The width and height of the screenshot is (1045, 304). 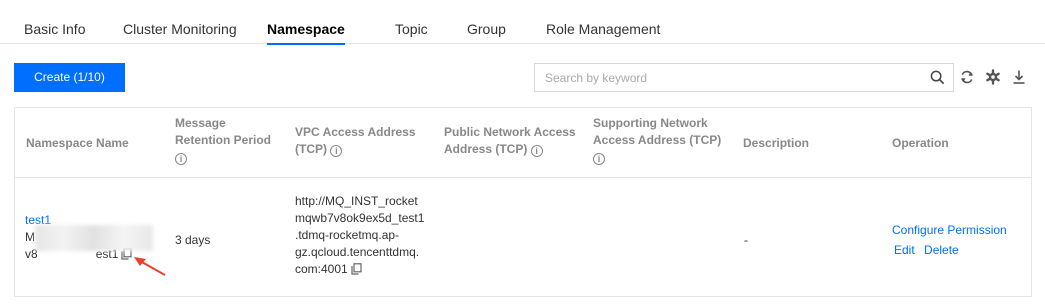 I want to click on search-input, so click(x=730, y=77).